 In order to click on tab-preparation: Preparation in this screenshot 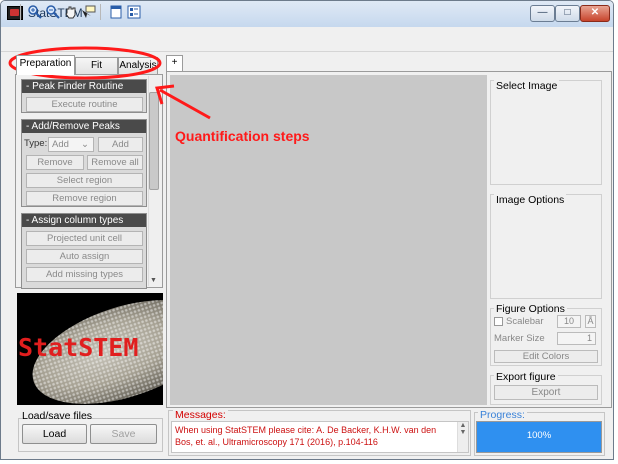, I will do `click(45, 65)`.